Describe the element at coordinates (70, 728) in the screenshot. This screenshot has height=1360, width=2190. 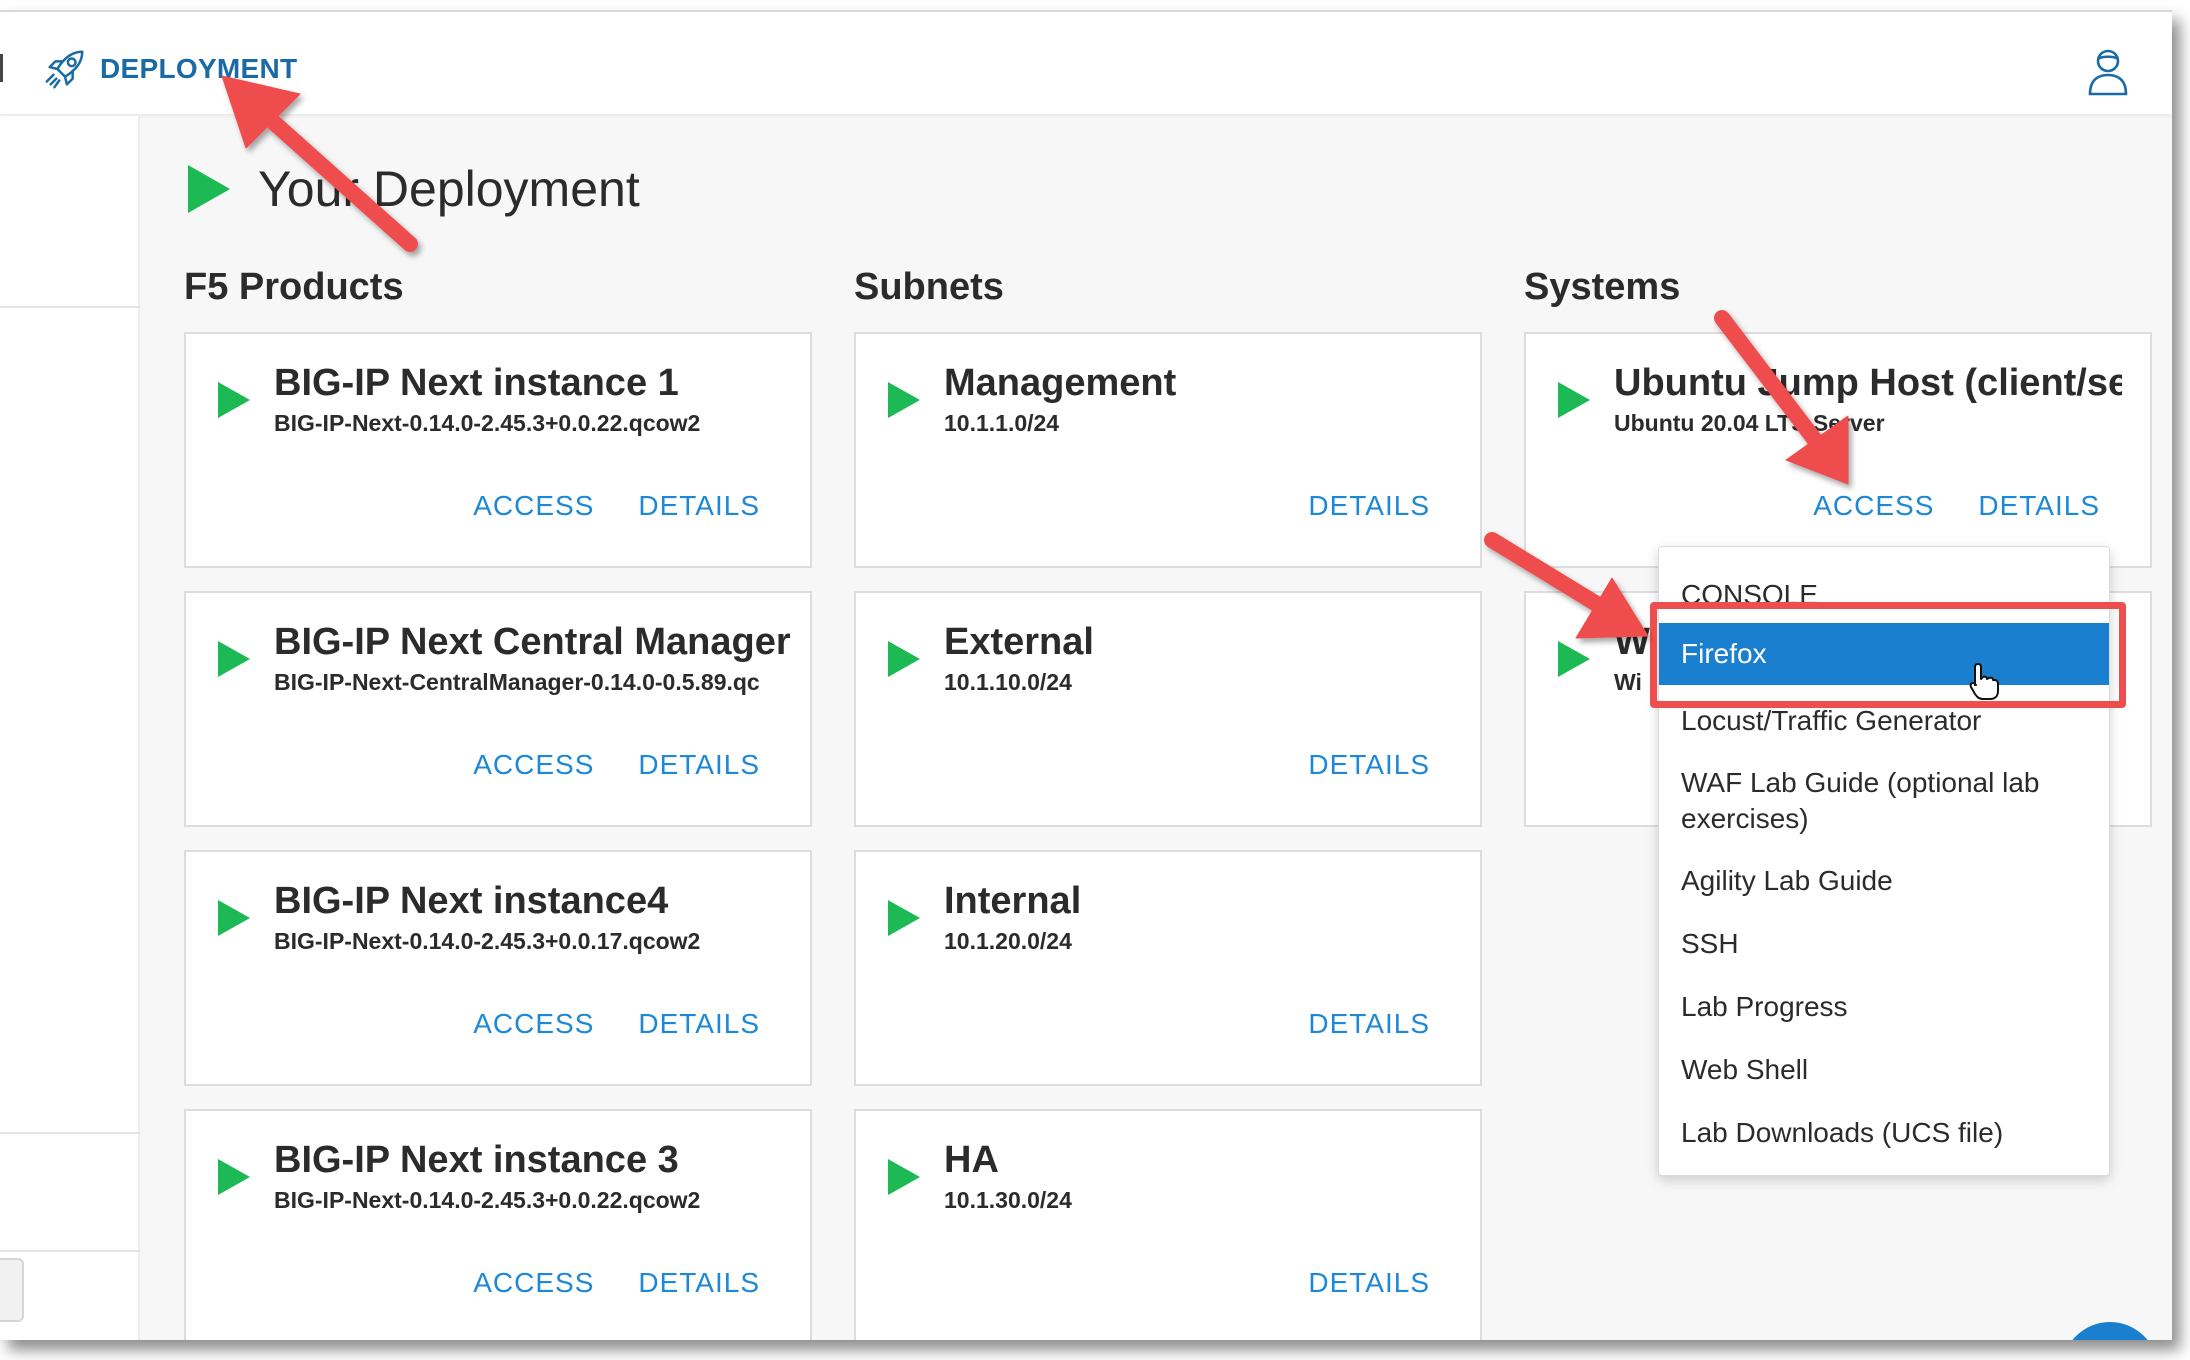
I see `sidebar` at that location.